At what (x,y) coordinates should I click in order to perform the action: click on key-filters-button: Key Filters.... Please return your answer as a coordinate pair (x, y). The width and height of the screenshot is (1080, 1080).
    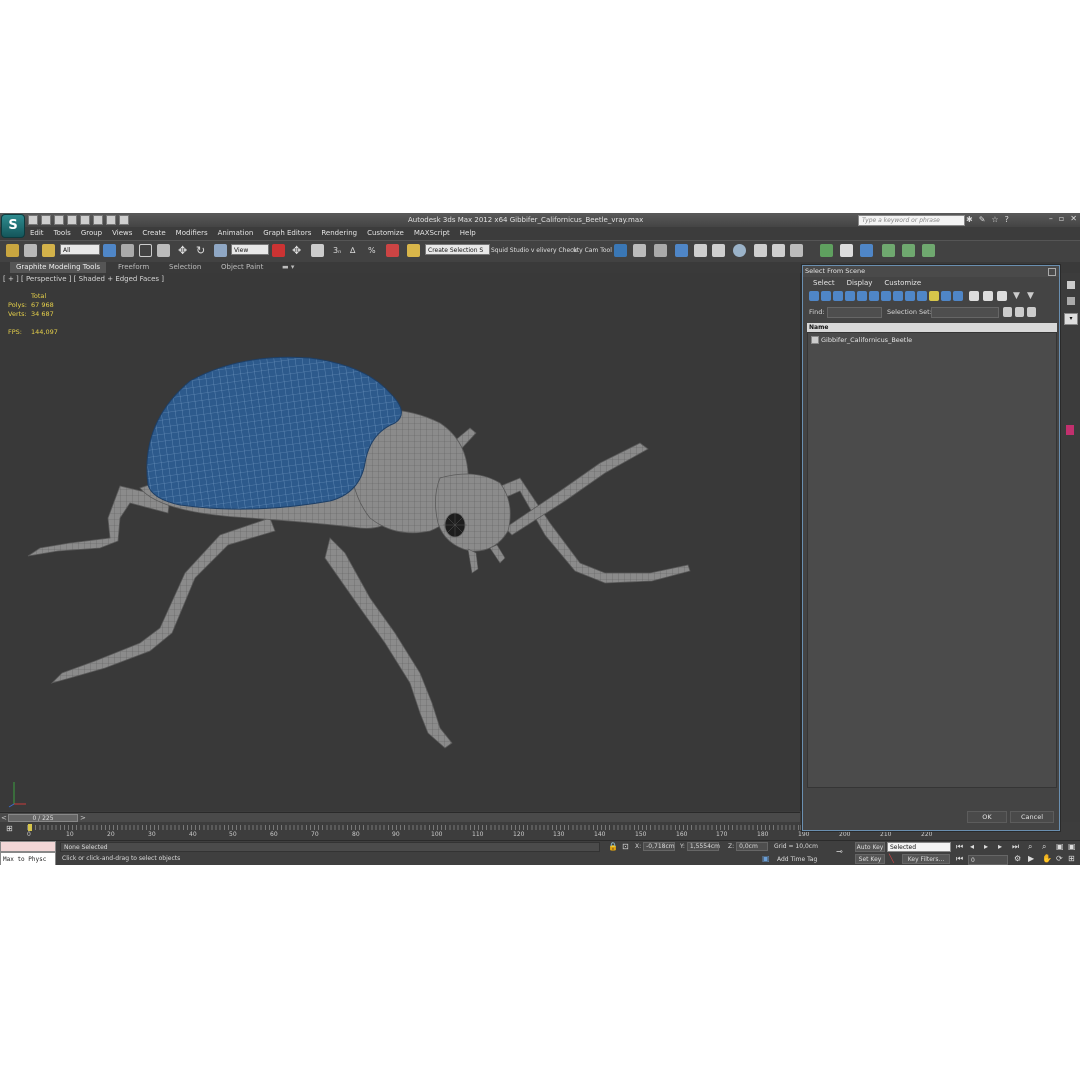
    Looking at the image, I should click on (926, 859).